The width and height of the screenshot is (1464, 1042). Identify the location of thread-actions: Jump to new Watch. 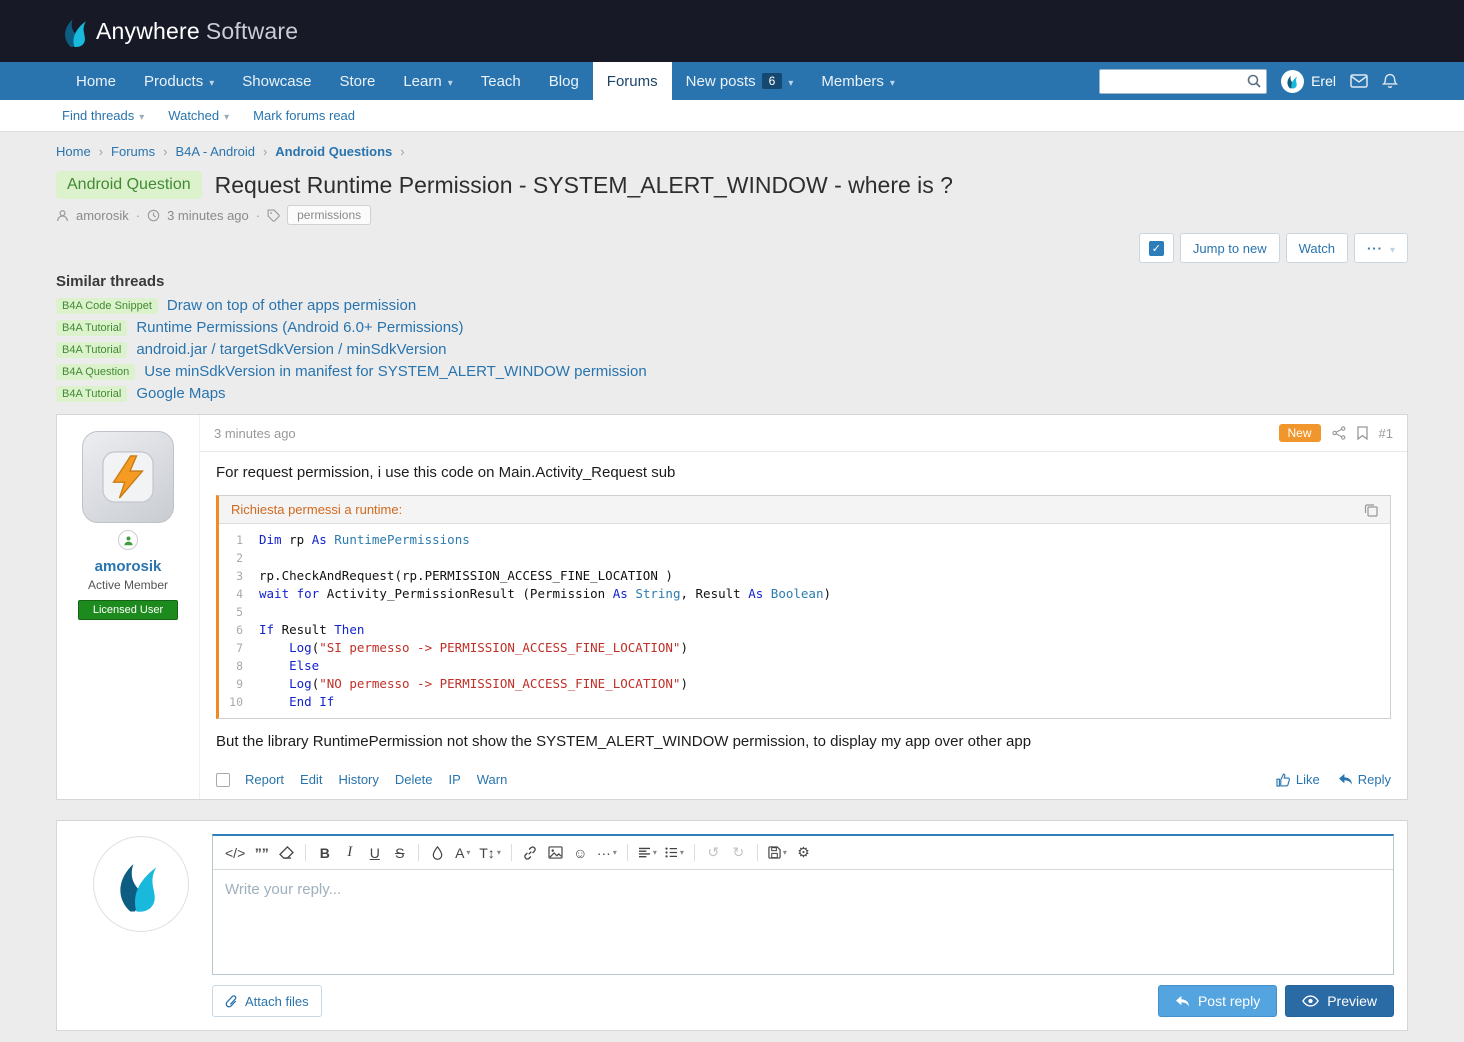
(732, 248).